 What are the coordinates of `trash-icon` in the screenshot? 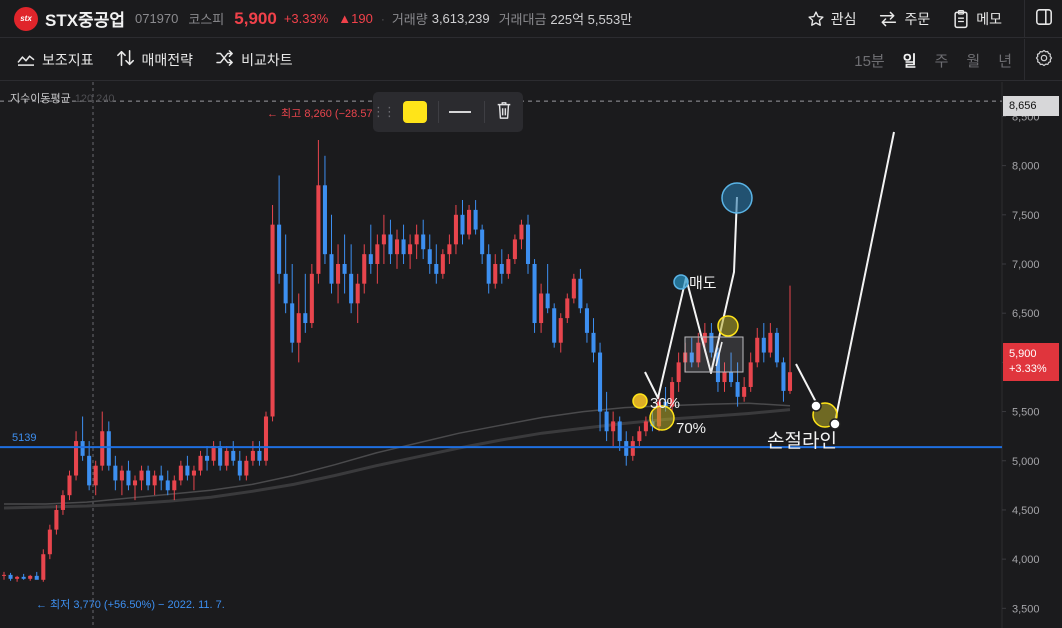 It's located at (504, 112).